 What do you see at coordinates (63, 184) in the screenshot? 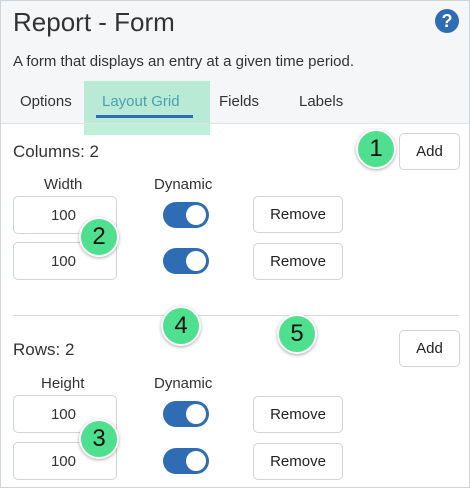
I see `width-column-header: Width` at bounding box center [63, 184].